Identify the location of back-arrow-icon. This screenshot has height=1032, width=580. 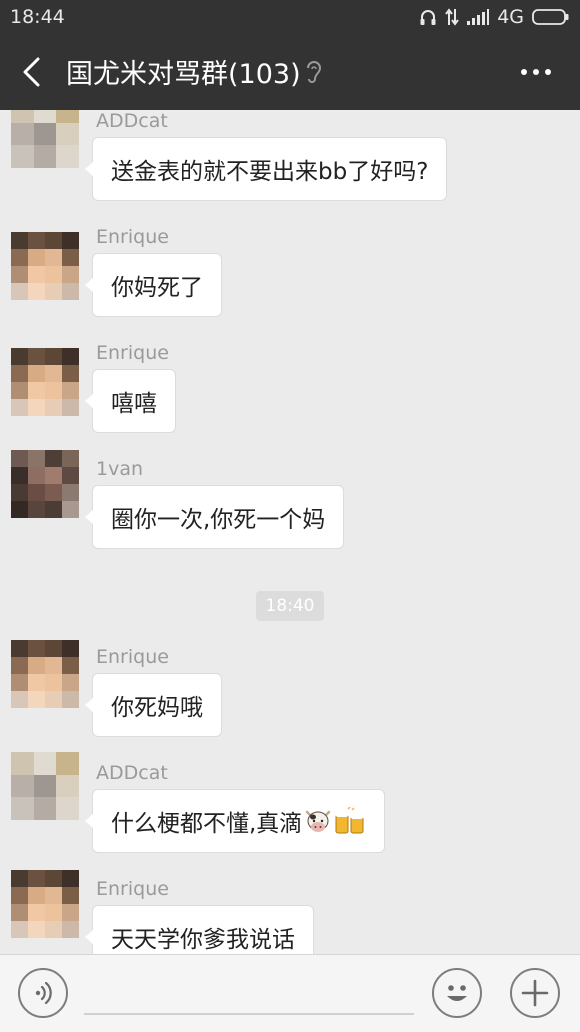
(31, 72).